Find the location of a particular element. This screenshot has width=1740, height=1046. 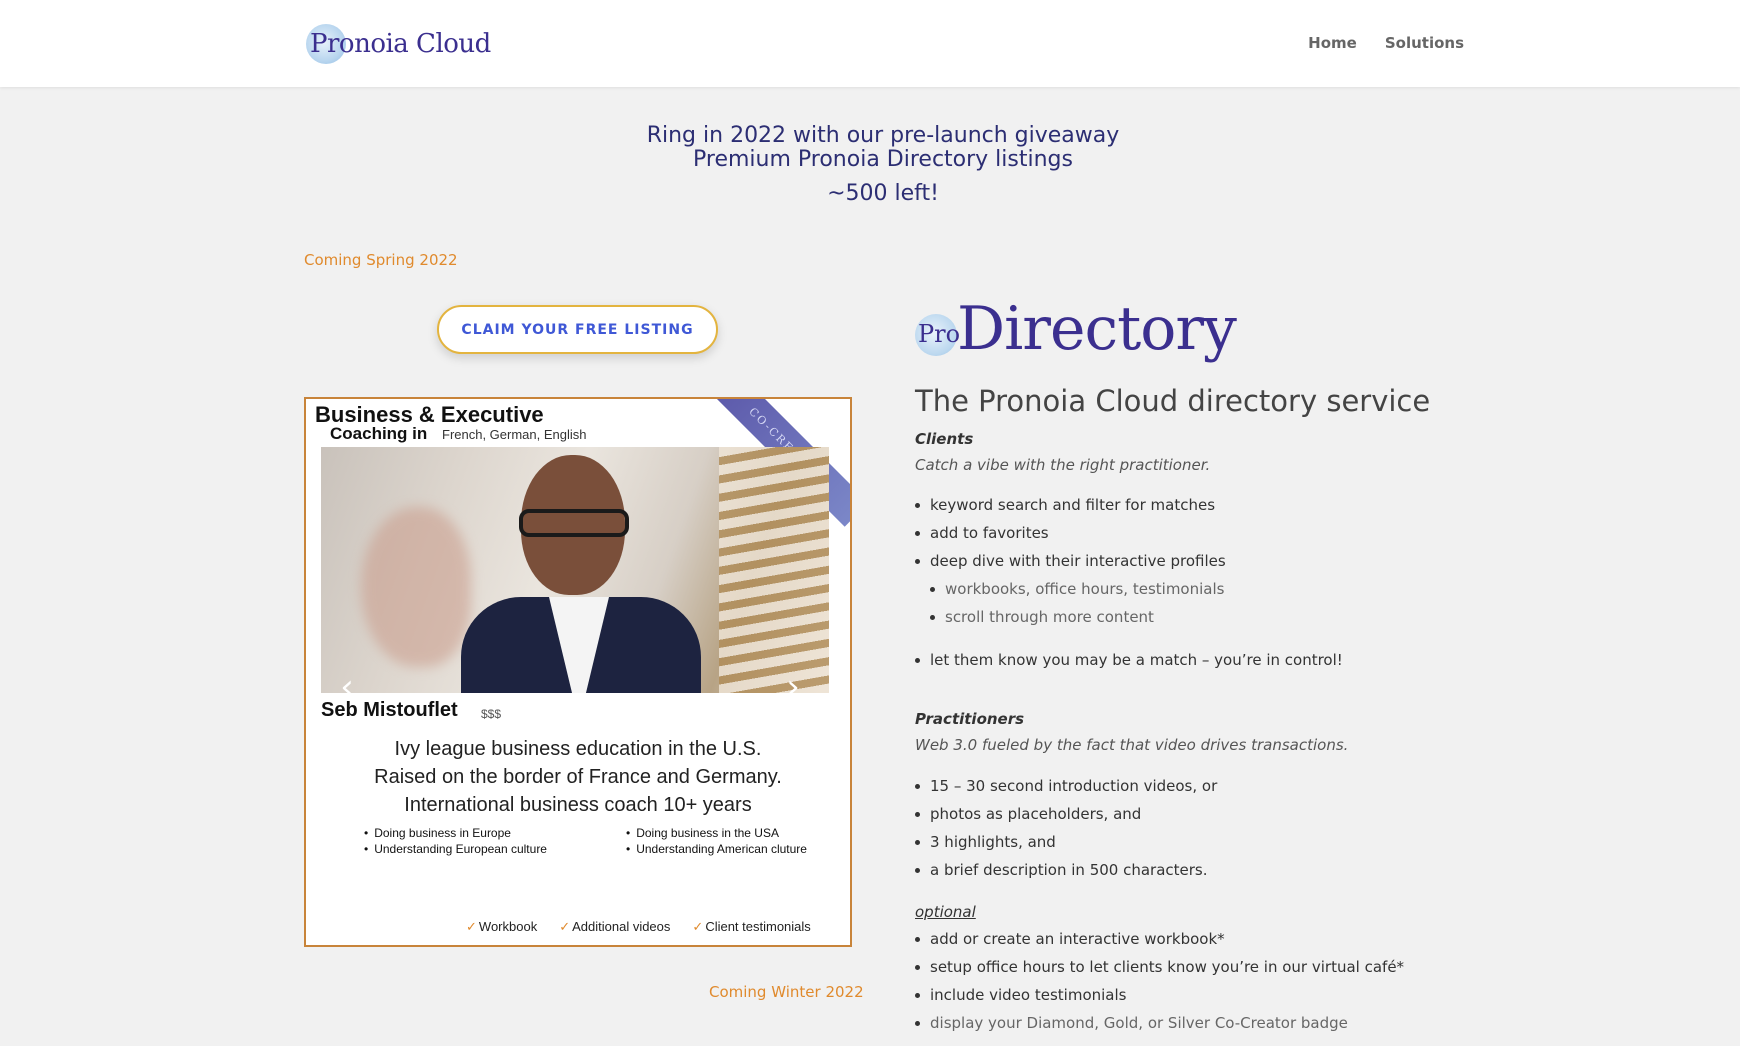

feature-videos: ✓ Additional videos is located at coordinates (615, 926).